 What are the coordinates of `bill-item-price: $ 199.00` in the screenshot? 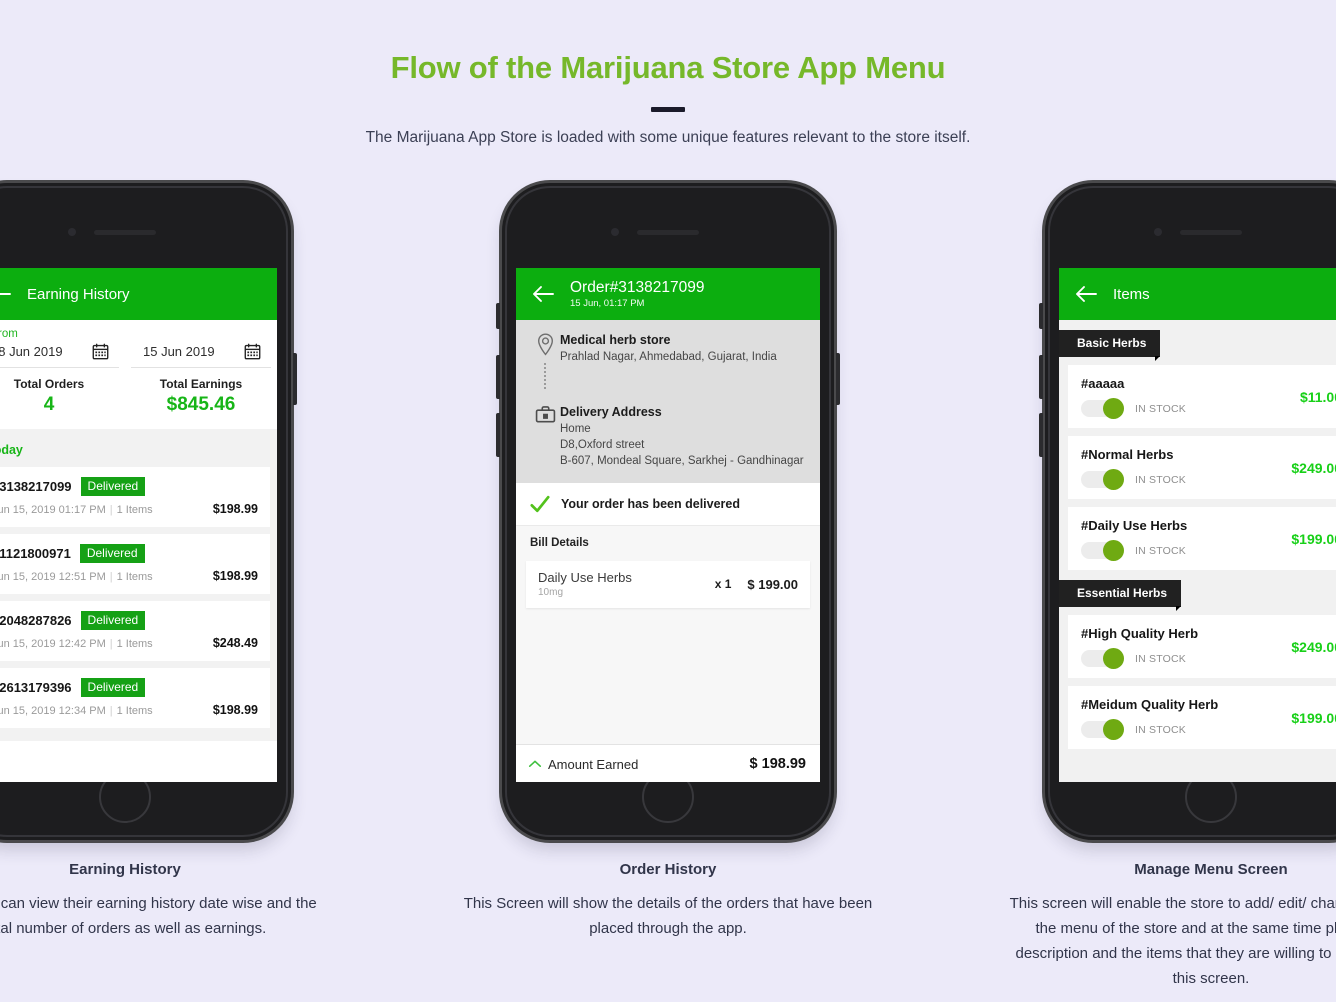 It's located at (772, 584).